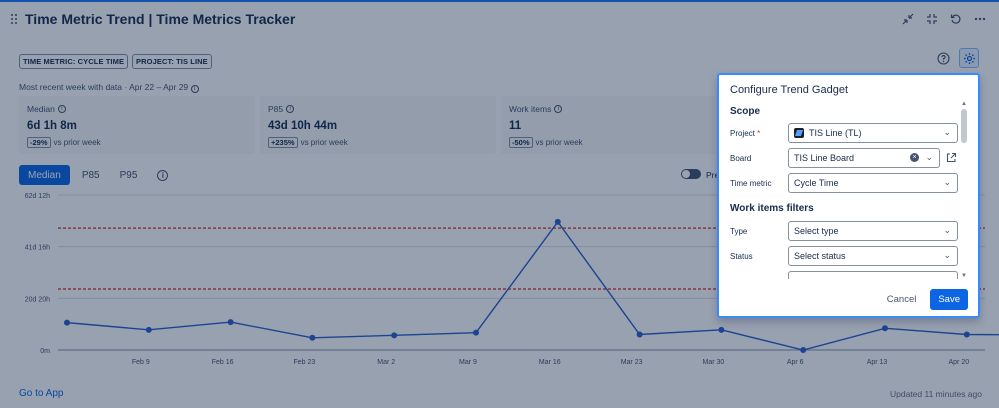 The image size is (999, 408). I want to click on type-label: Type, so click(739, 231).